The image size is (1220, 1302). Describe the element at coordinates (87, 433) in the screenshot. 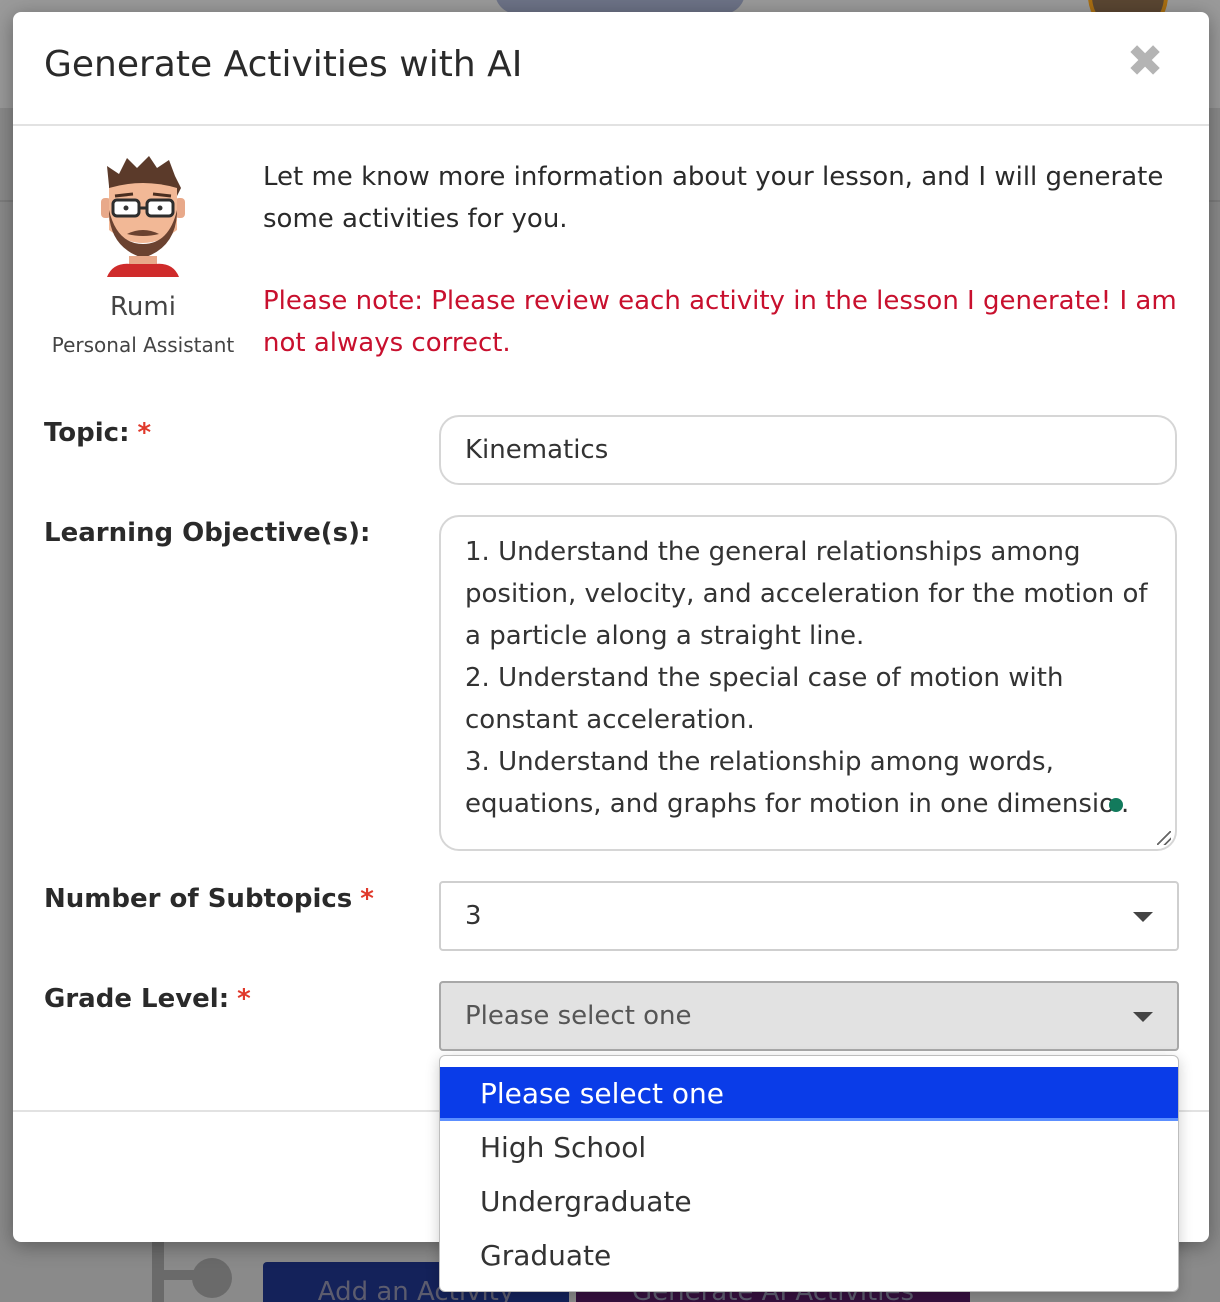

I see `topic-label-text: Topic:` at that location.